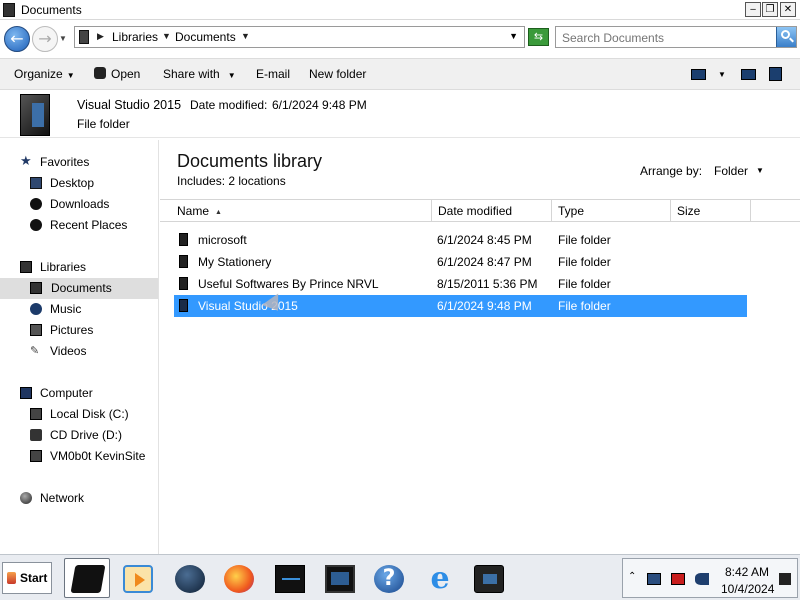 The width and height of the screenshot is (800, 600). I want to click on music-icon, so click(36, 309).